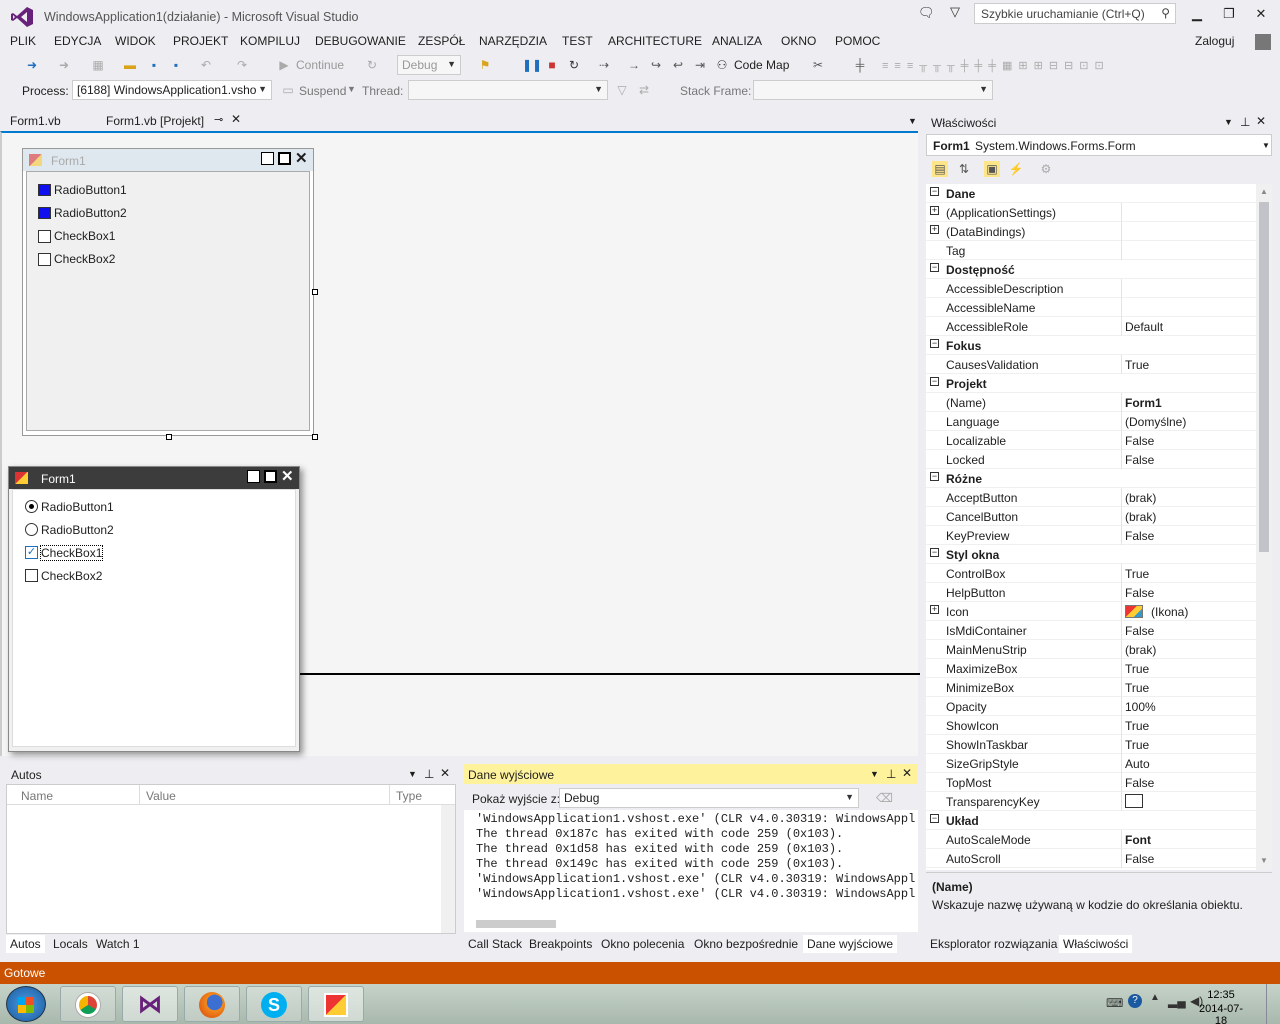 The width and height of the screenshot is (1280, 1024). What do you see at coordinates (1221, 1006) in the screenshot?
I see `clock: 12:35 2014-07-18` at bounding box center [1221, 1006].